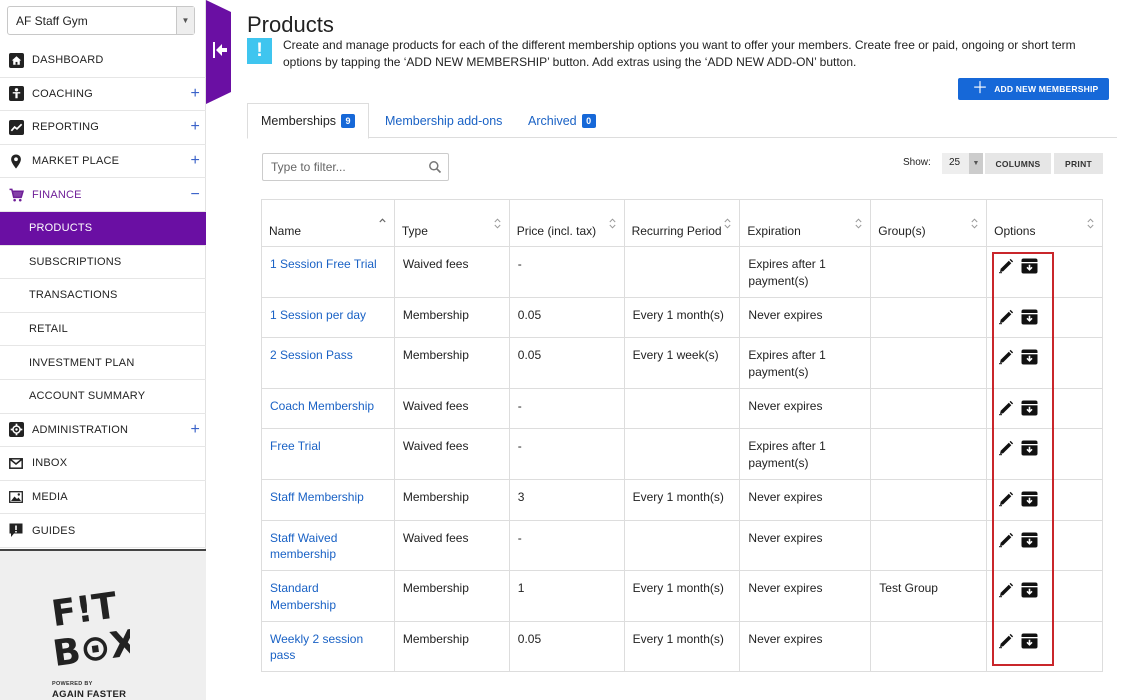 This screenshot has height=700, width=1123. What do you see at coordinates (101, 20) in the screenshot?
I see `gym-select: AF Staff Gym ▼` at bounding box center [101, 20].